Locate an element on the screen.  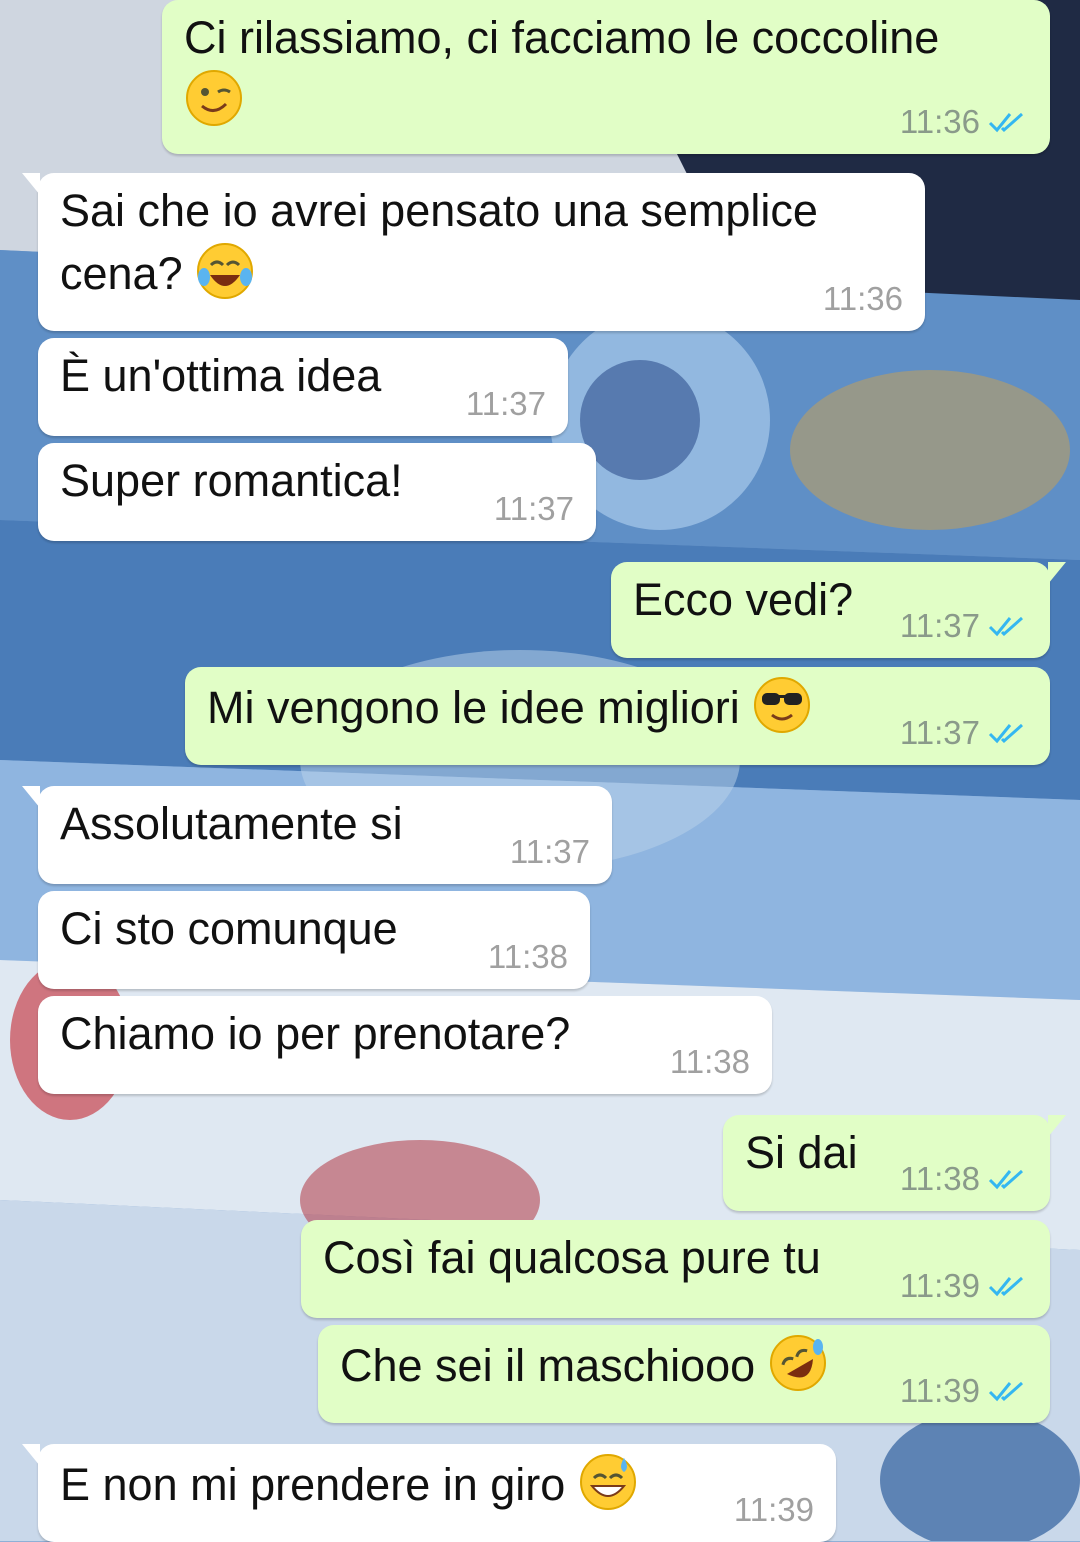
message-text-content: Che sei il maschiooo is located at coordinates (548, 1365).